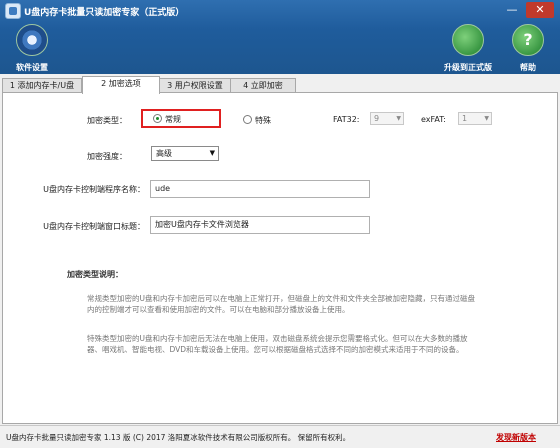 This screenshot has height=448, width=560. I want to click on new-version-link: 发现新版本, so click(516, 437).